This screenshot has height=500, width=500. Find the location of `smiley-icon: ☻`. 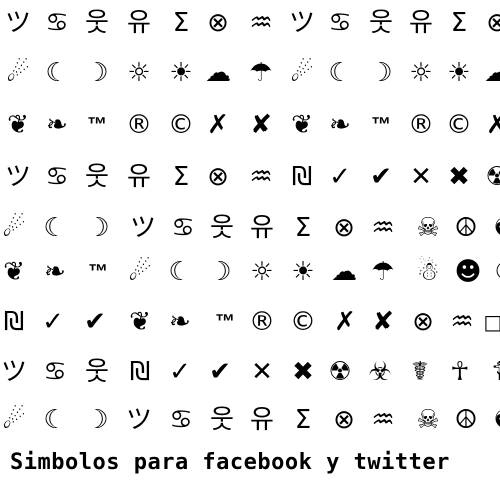

smiley-icon: ☻ is located at coordinates (468, 272).